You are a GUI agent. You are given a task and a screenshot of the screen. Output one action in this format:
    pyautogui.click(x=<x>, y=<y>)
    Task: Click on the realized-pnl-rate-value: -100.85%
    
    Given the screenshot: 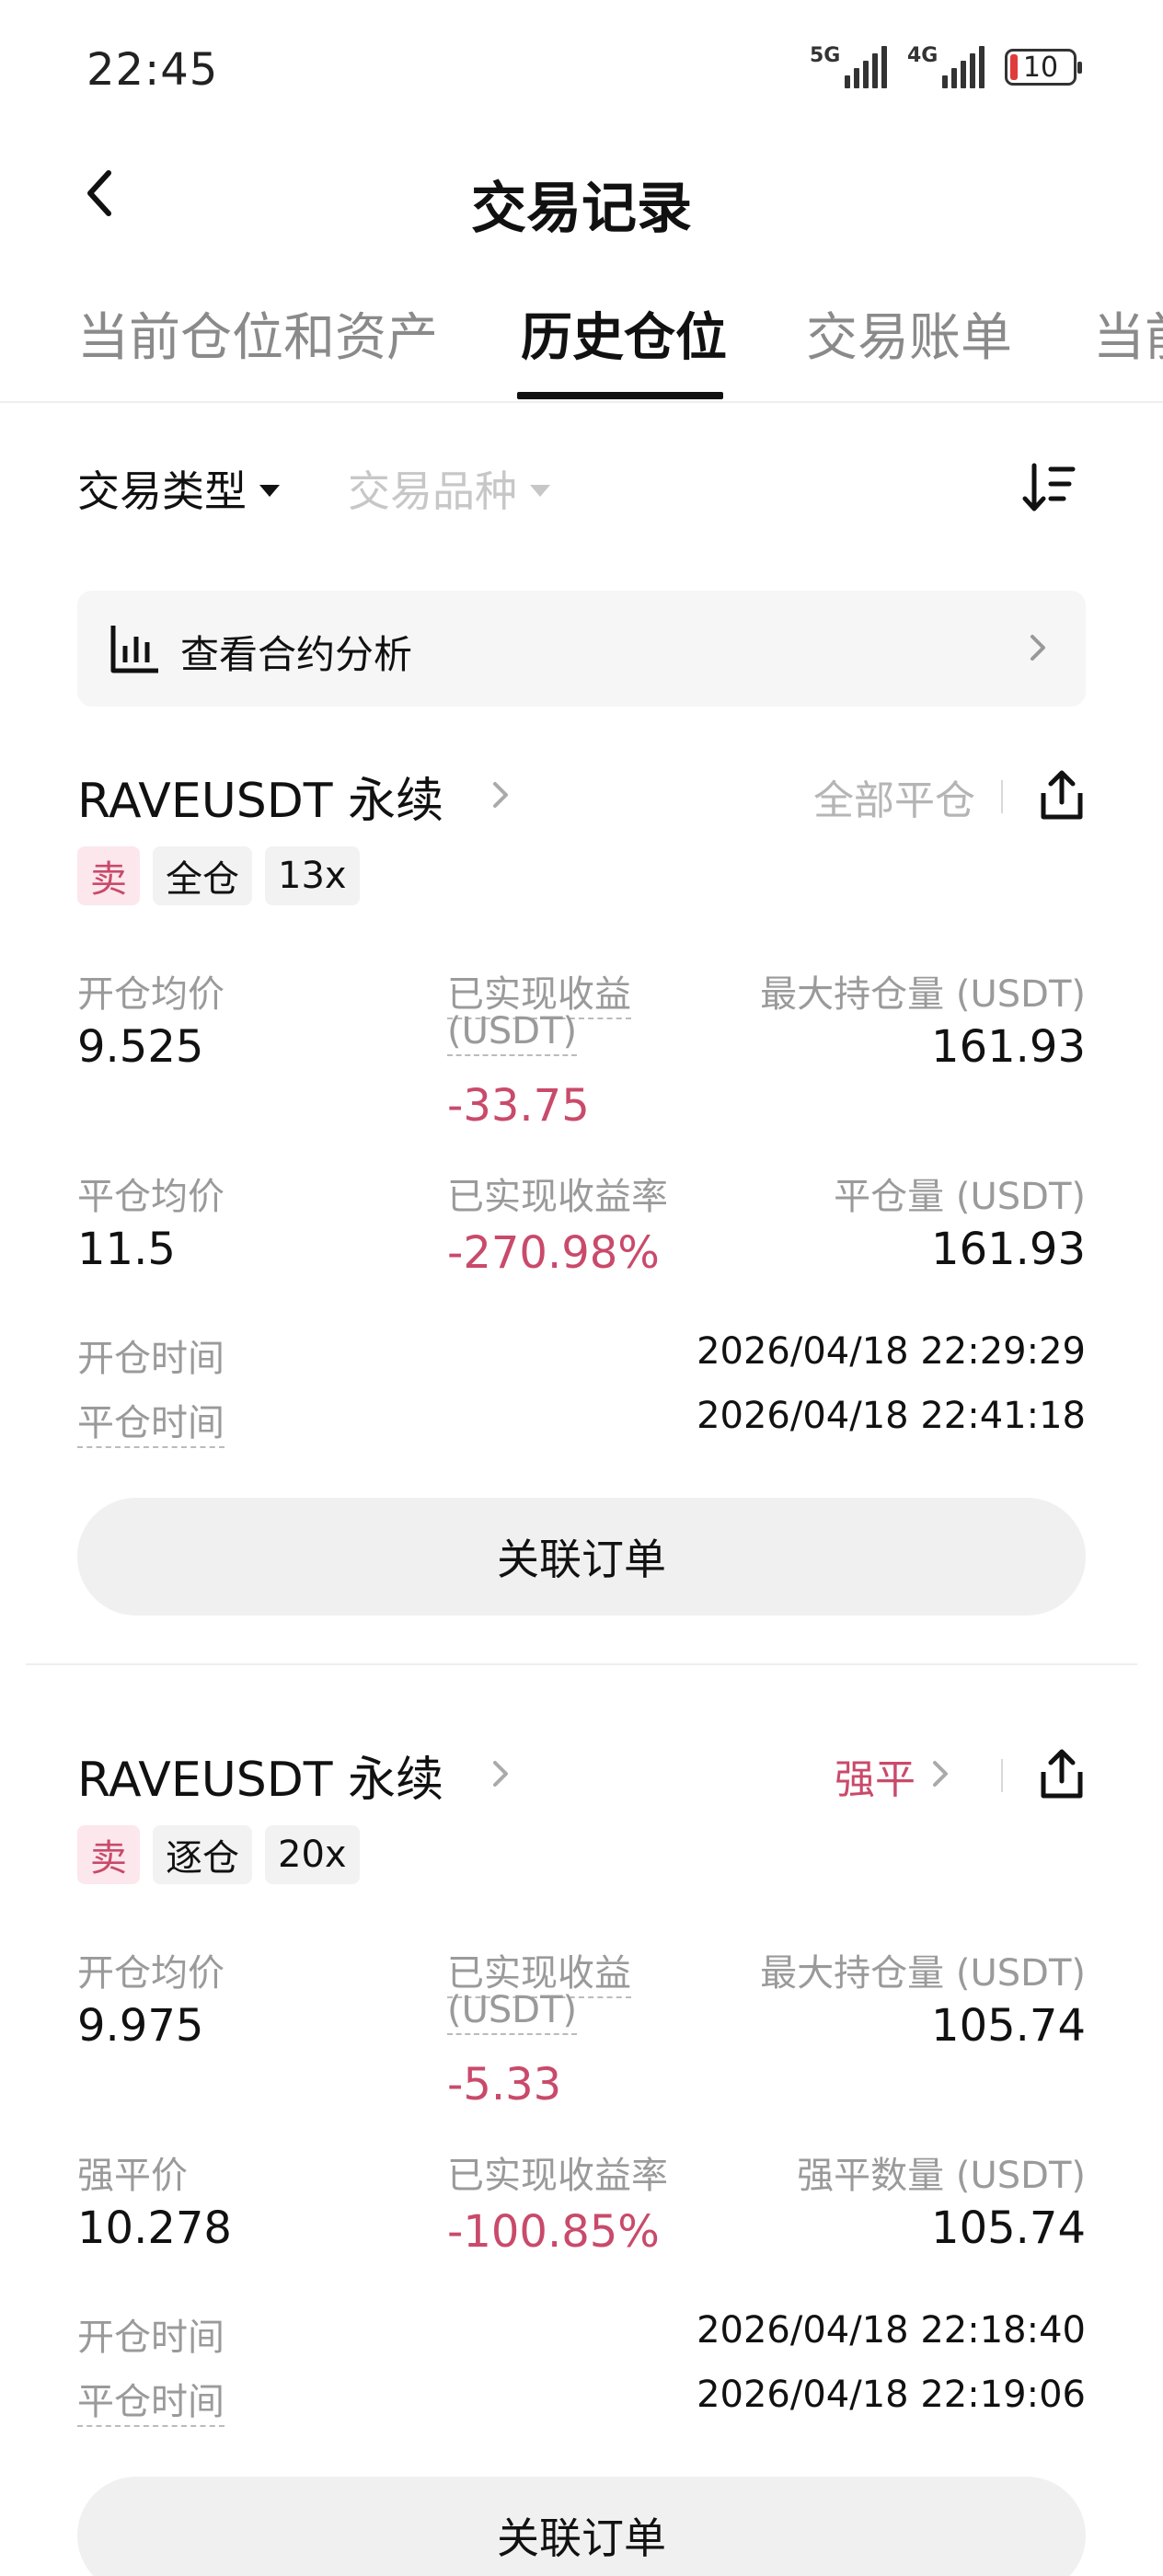 What is the action you would take?
    pyautogui.click(x=554, y=2232)
    